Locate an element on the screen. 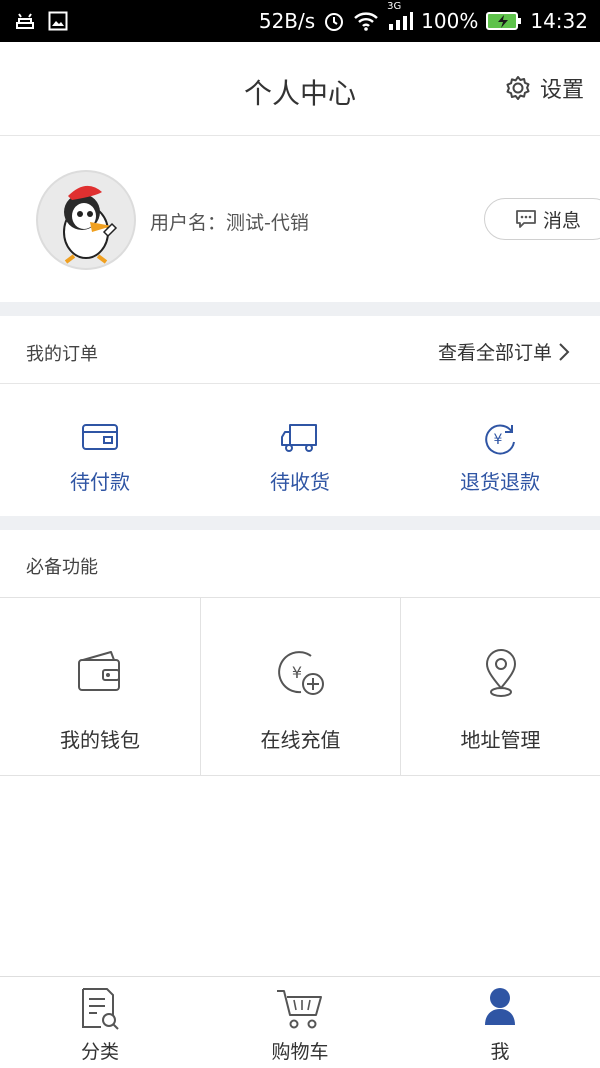 This screenshot has width=600, height=1068. username-label: 用户名： is located at coordinates (188, 223).